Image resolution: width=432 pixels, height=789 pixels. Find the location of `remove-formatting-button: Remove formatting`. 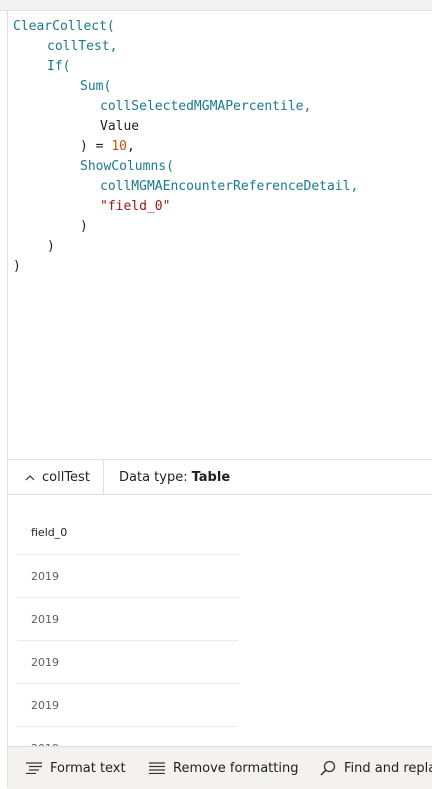

remove-formatting-button: Remove formatting is located at coordinates (223, 768).